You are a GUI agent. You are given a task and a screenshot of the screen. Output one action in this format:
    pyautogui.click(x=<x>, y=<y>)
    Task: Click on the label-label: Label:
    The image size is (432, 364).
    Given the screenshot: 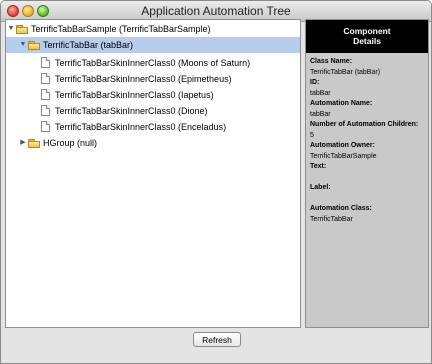 What is the action you would take?
    pyautogui.click(x=320, y=187)
    